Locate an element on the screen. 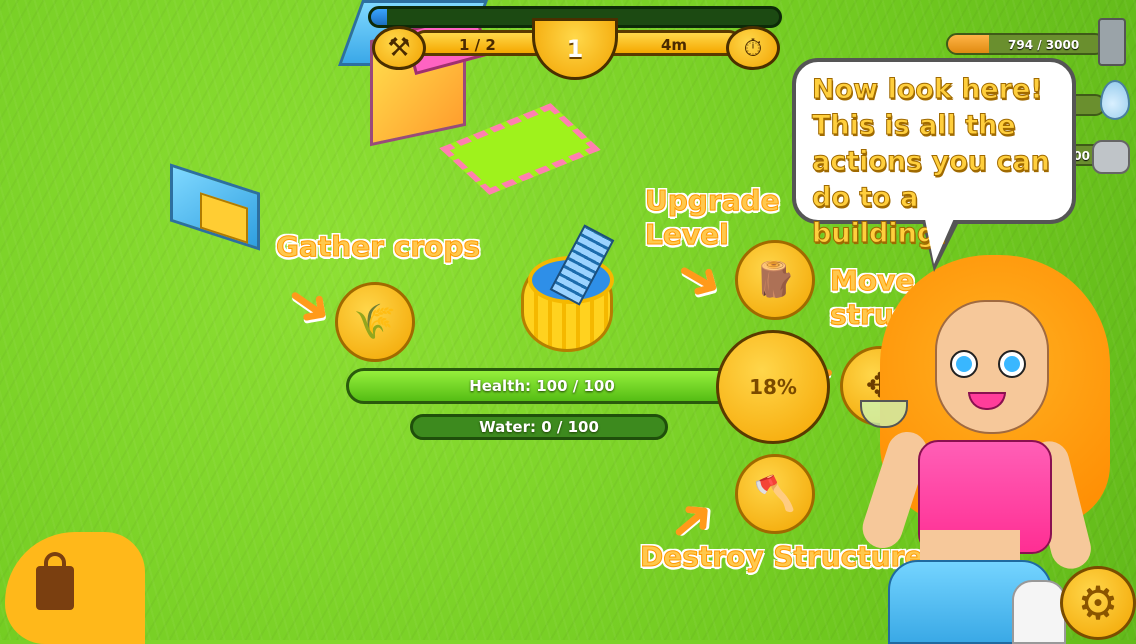 Image resolution: width=1136 pixels, height=644 pixels. upgrade-level-button: 🪵 is located at coordinates (775, 280).